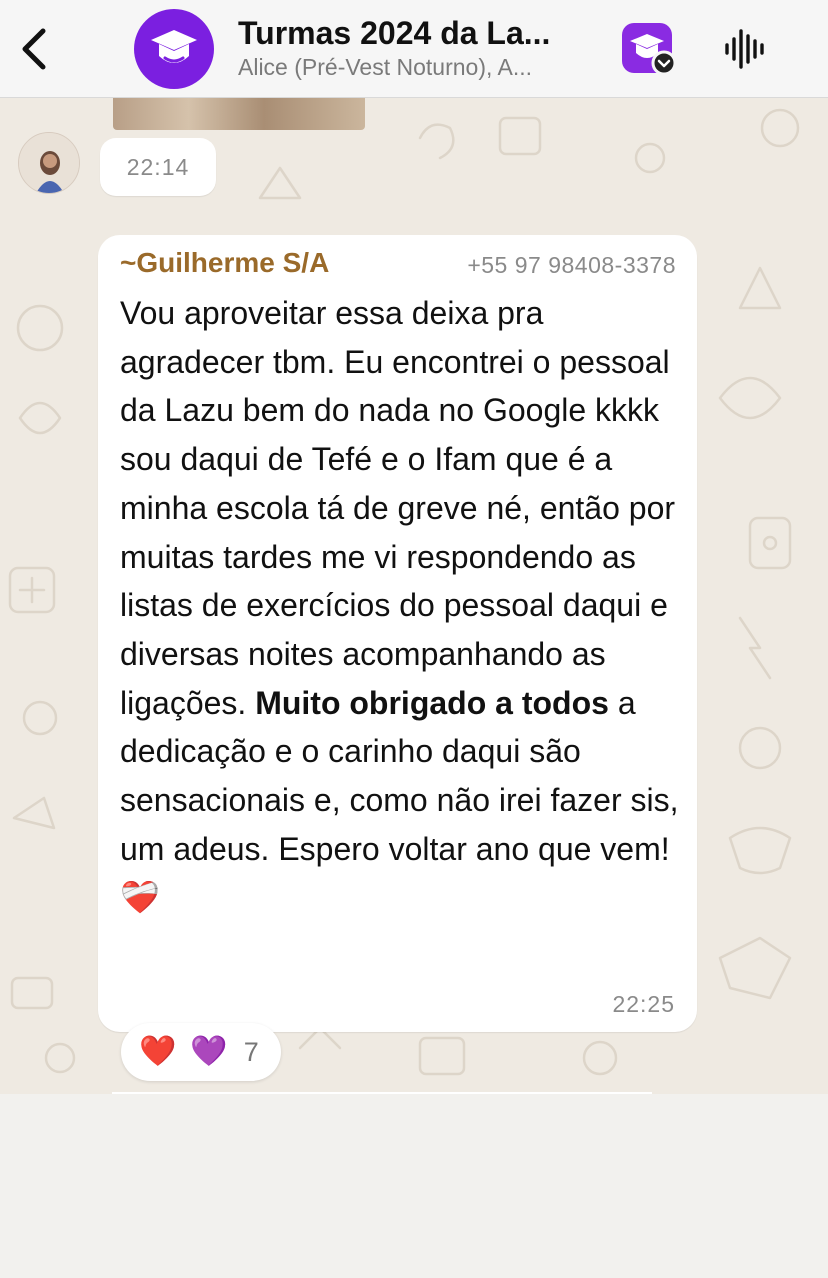 This screenshot has width=828, height=1278. What do you see at coordinates (414, 1186) in the screenshot?
I see `bottom-blank-area` at bounding box center [414, 1186].